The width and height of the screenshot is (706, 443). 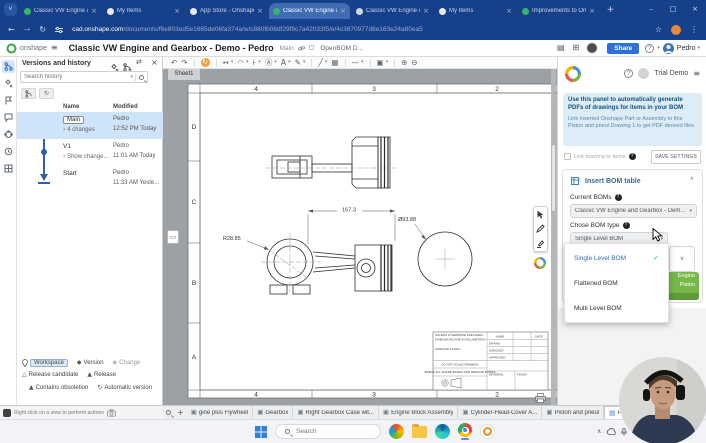 What do you see at coordinates (261, 431) in the screenshot?
I see `start-button` at bounding box center [261, 431].